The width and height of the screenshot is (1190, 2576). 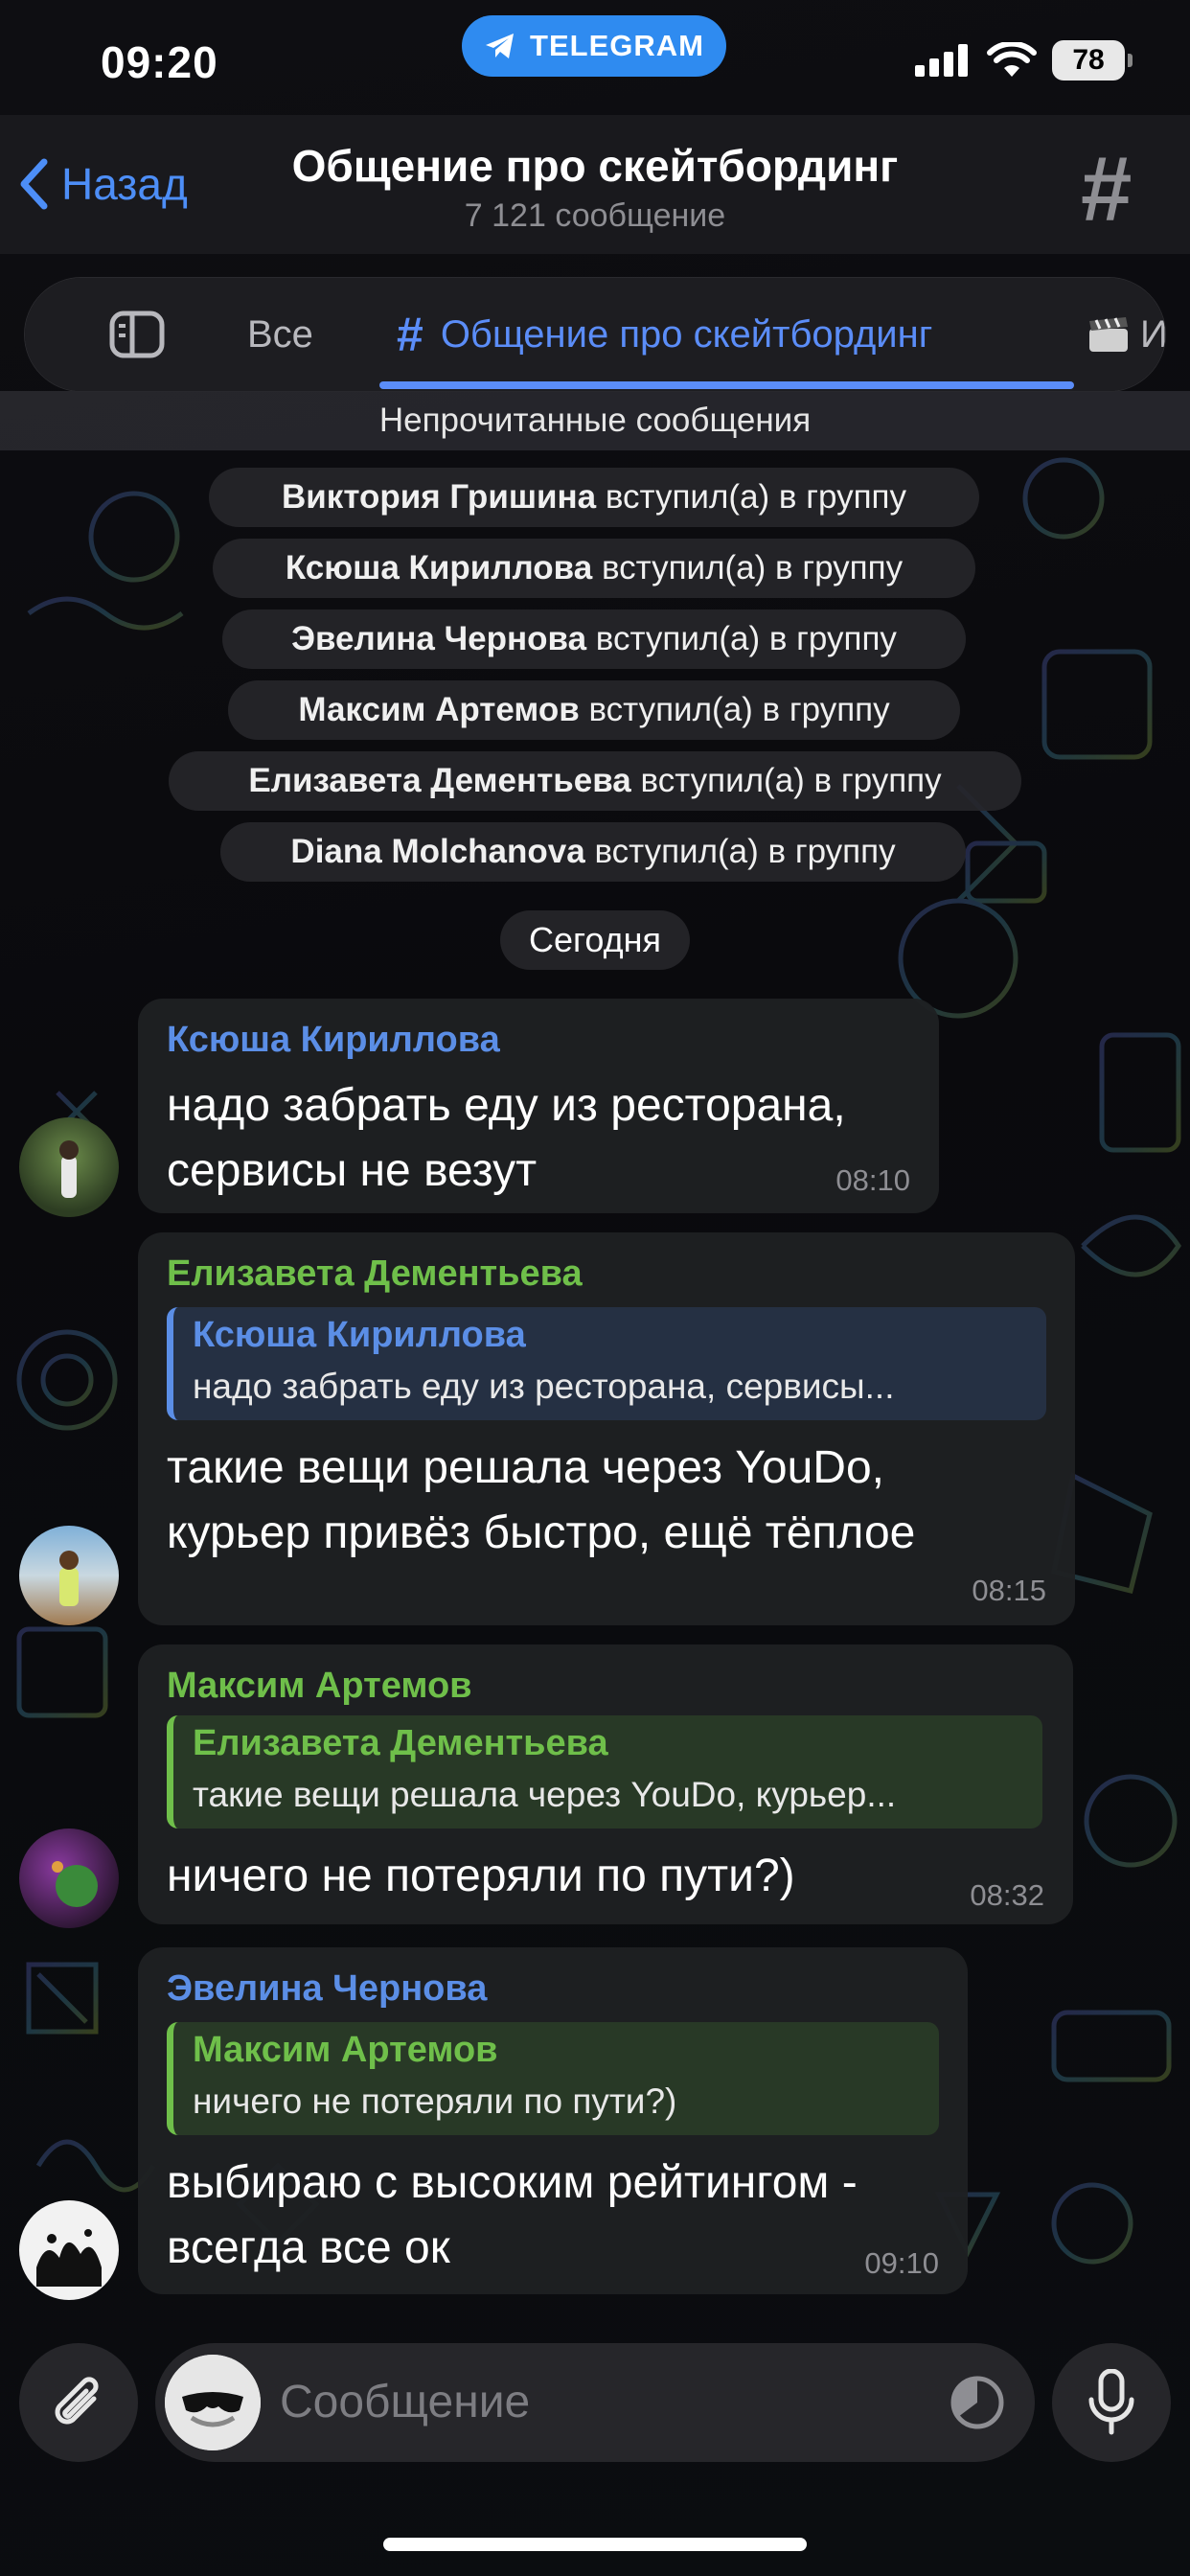 What do you see at coordinates (500, 46) in the screenshot?
I see `telegram-plane-icon` at bounding box center [500, 46].